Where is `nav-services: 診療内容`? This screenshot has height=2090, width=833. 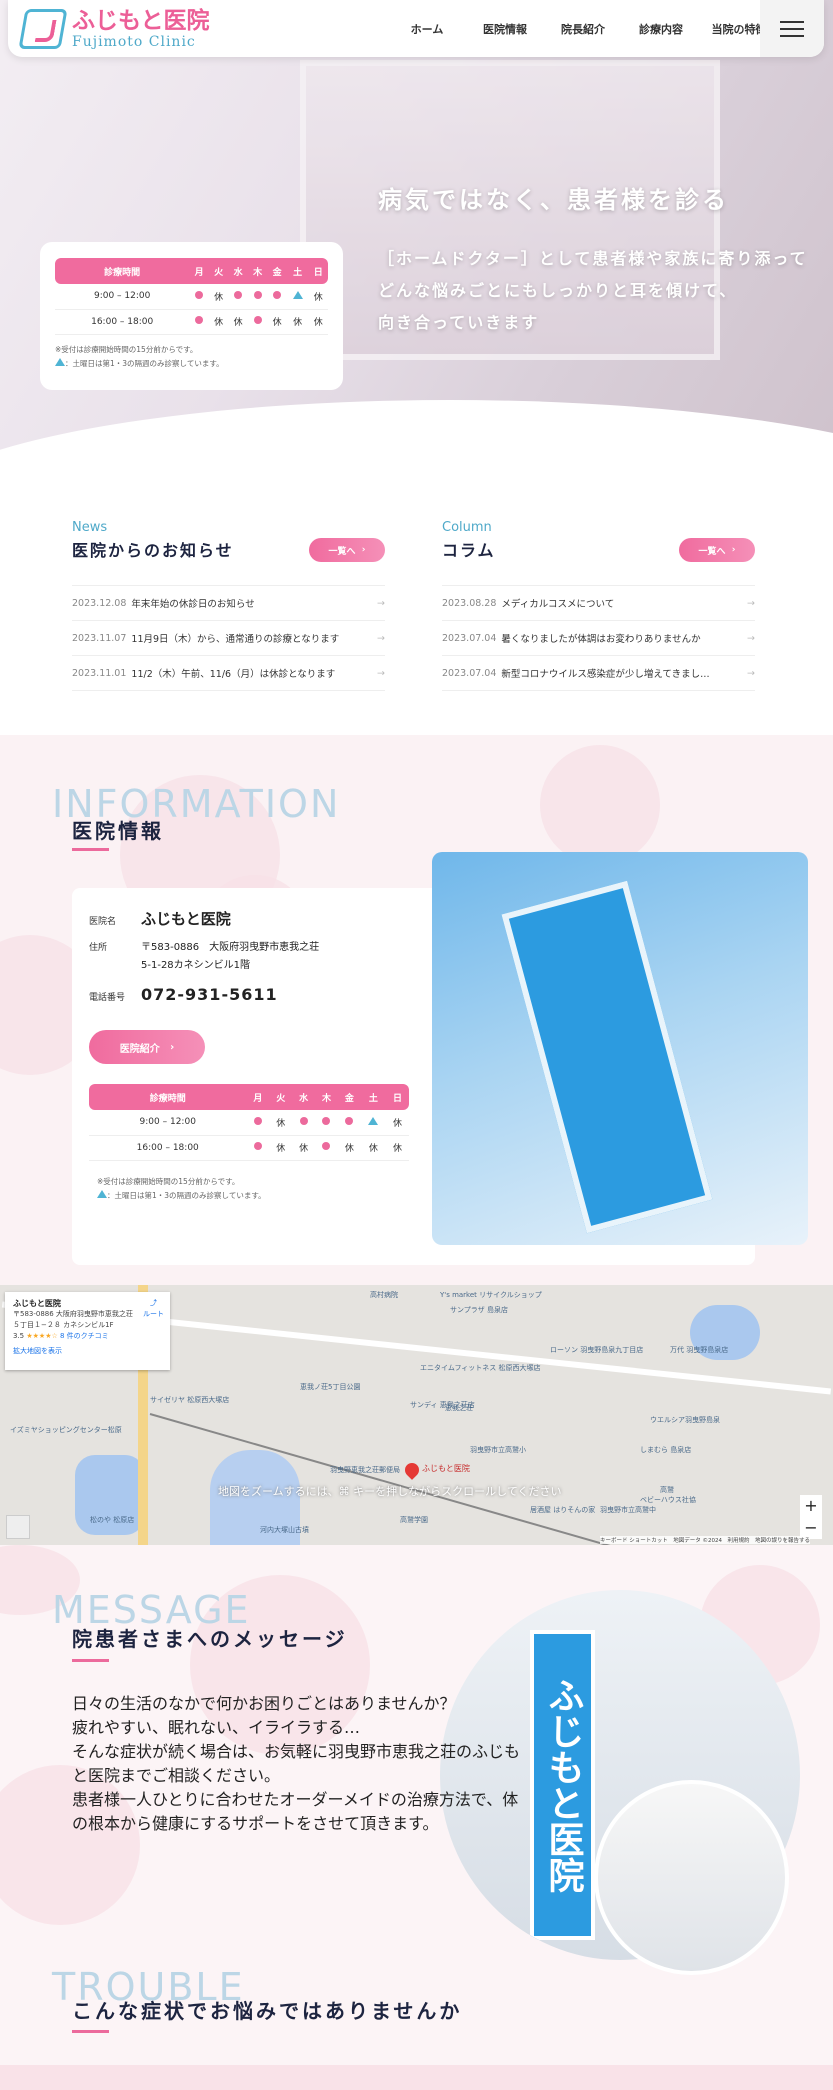
nav-services: 診療内容 is located at coordinates (661, 29).